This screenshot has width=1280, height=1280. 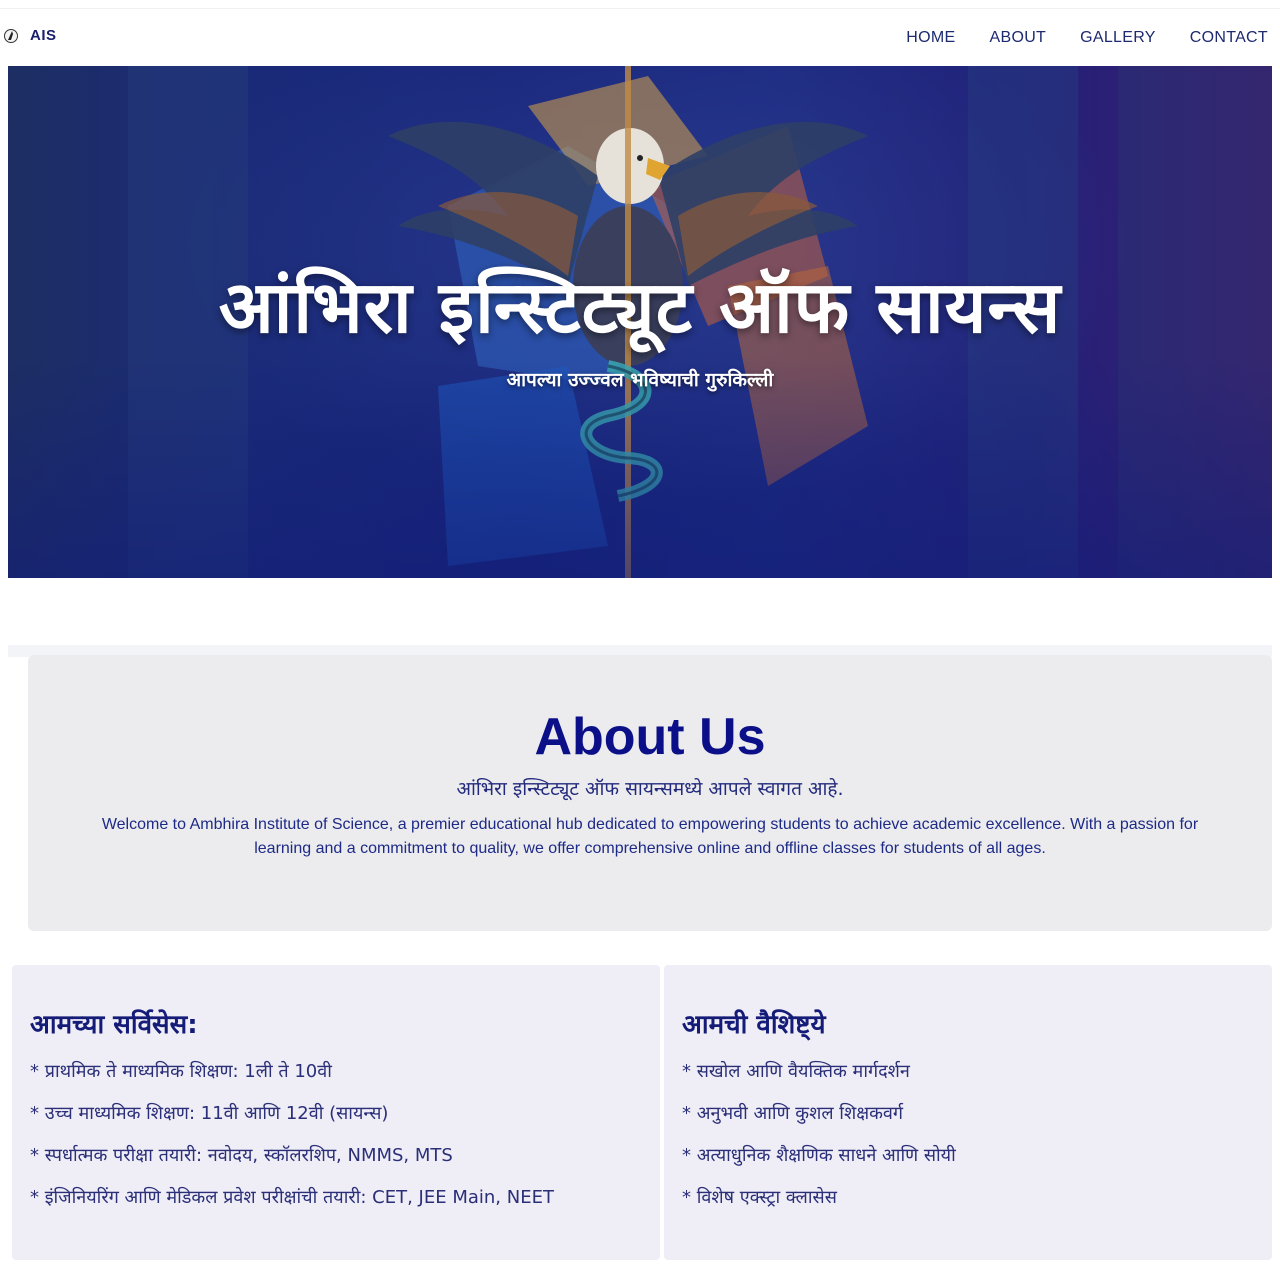 What do you see at coordinates (640, 380) in the screenshot?
I see `hero-subtitle: आपल्या उज्ज्वल भविष्याची गुरुकिल्ली` at bounding box center [640, 380].